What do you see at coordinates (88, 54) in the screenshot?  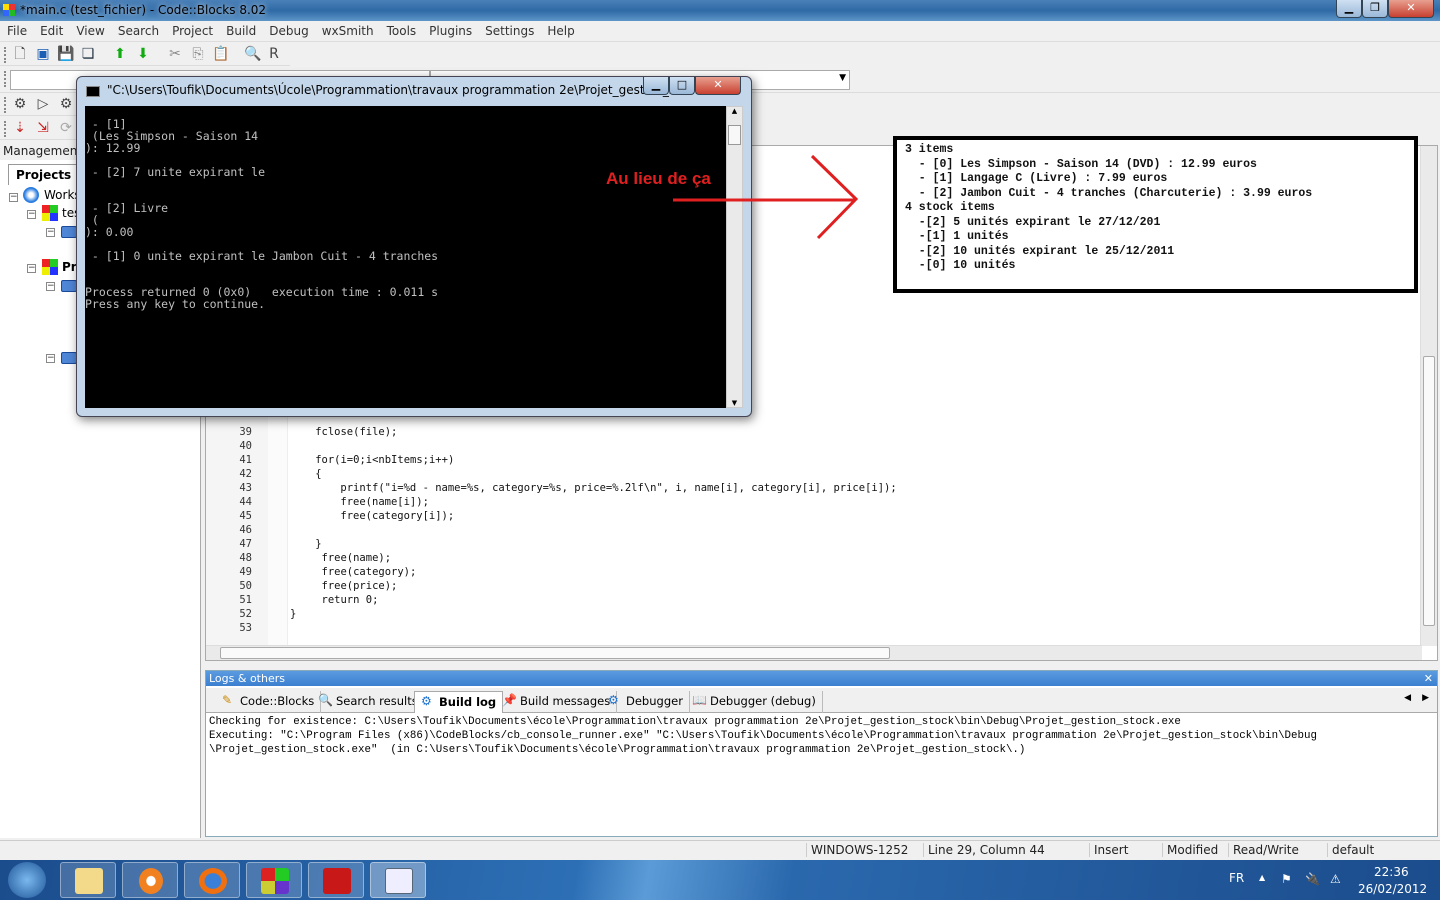 I see `save-all-icon: ❏` at bounding box center [88, 54].